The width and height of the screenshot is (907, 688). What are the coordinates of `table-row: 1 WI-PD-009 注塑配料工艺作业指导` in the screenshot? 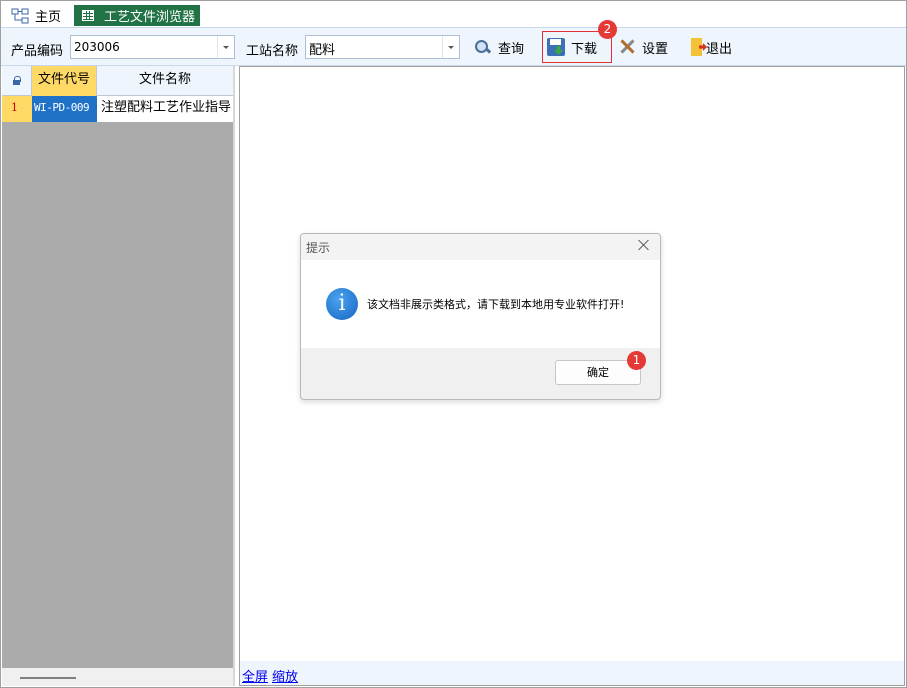 It's located at (117, 109).